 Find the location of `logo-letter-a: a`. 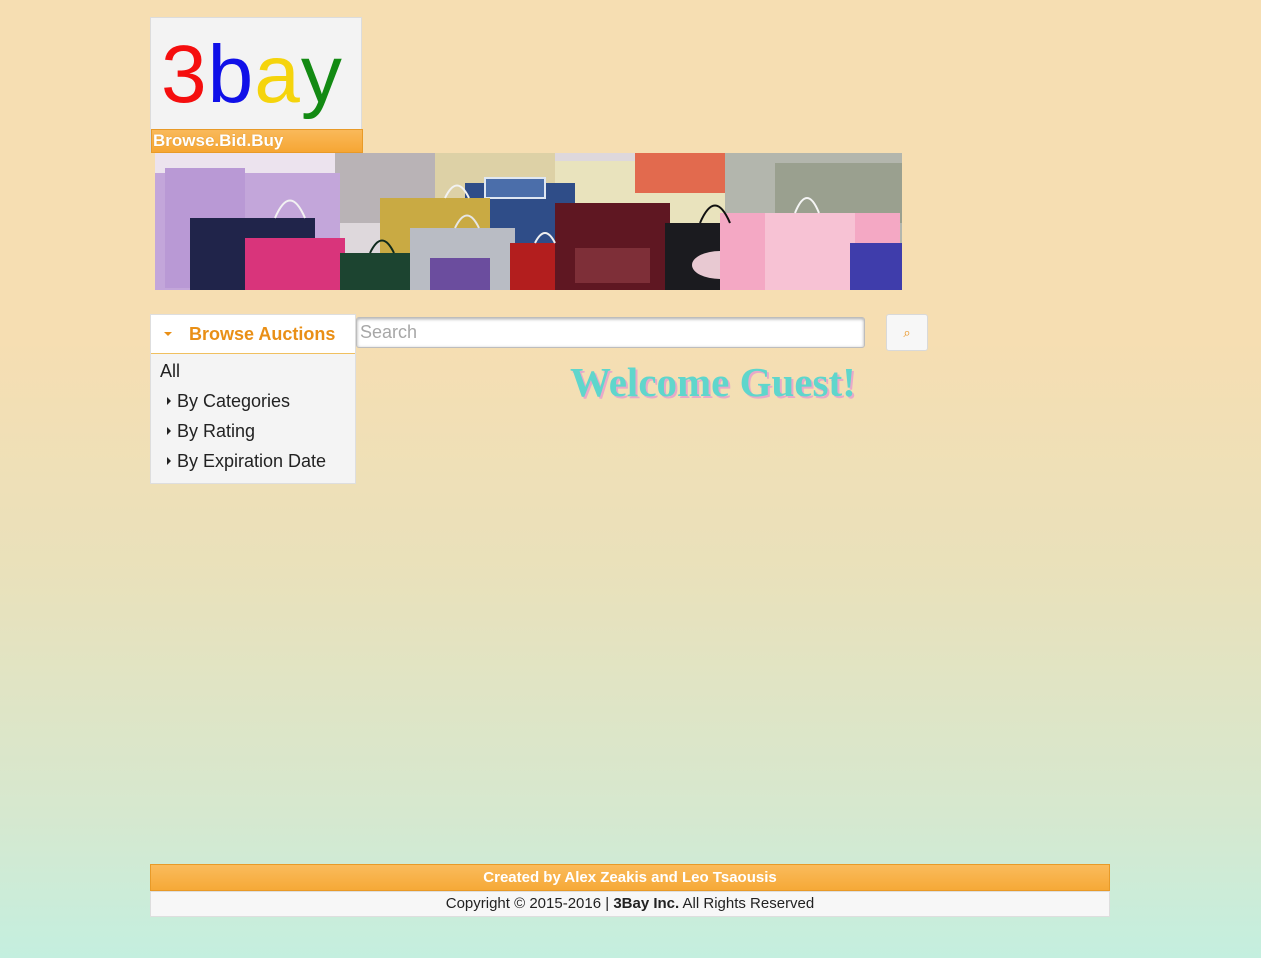

logo-letter-a: a is located at coordinates (277, 74).